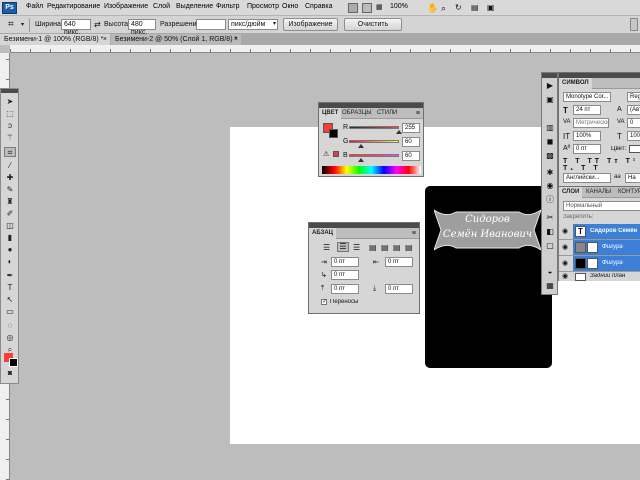  Describe the element at coordinates (10, 166) in the screenshot. I see `eyedropper-icon: ⁄` at that location.